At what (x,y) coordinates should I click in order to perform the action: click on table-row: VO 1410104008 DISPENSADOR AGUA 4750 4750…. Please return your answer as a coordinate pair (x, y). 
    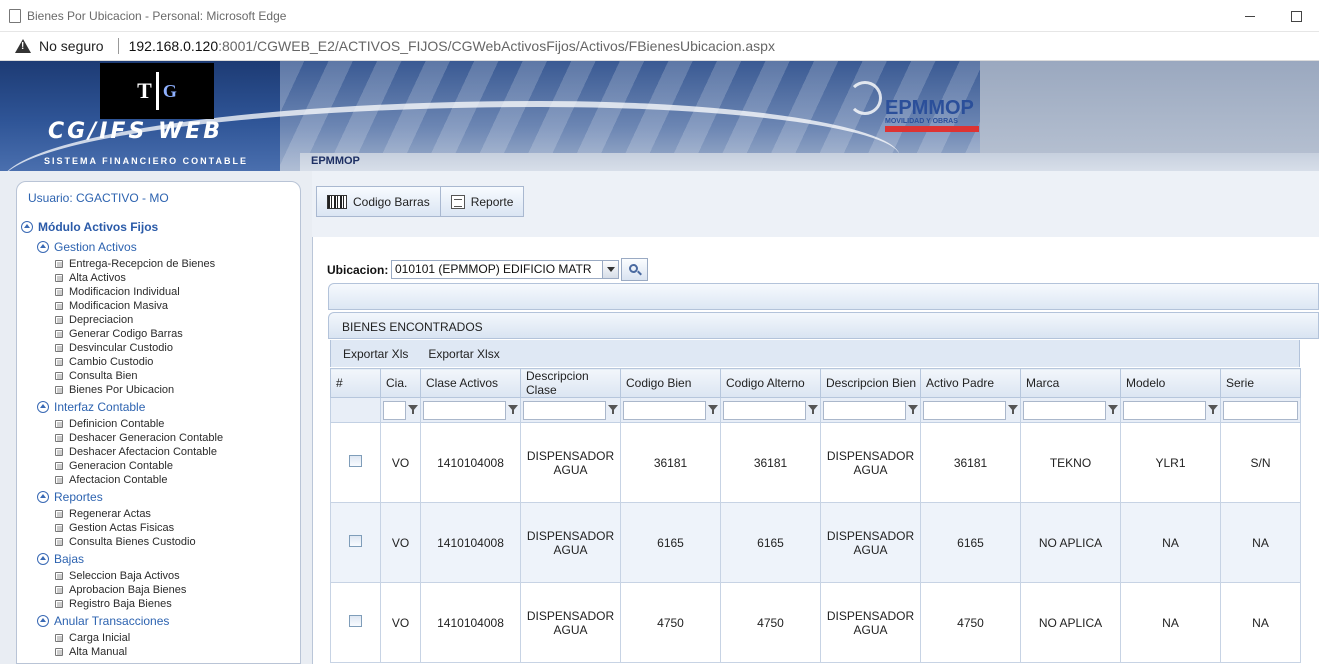
    Looking at the image, I should click on (815, 622).